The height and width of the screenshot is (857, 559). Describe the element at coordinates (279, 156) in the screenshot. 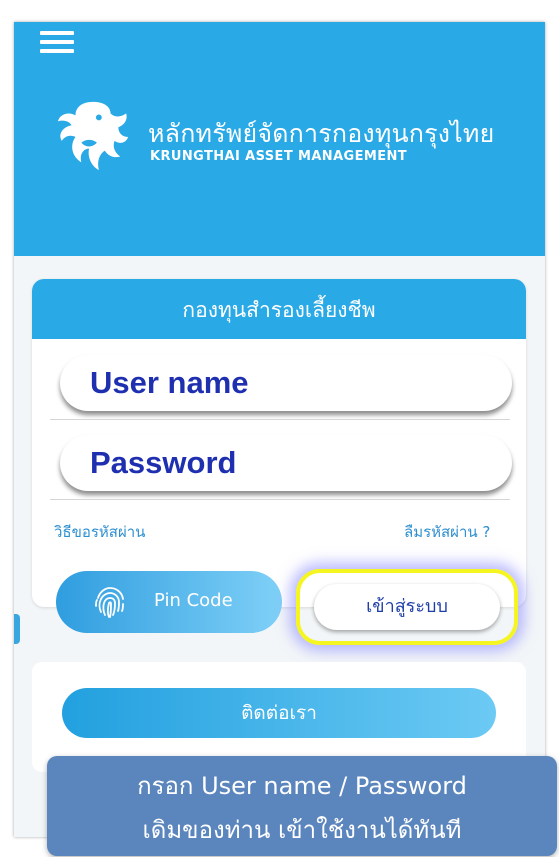

I see `brand-name-english: KRUNGTHAI ASSET MANAGEMENT` at that location.